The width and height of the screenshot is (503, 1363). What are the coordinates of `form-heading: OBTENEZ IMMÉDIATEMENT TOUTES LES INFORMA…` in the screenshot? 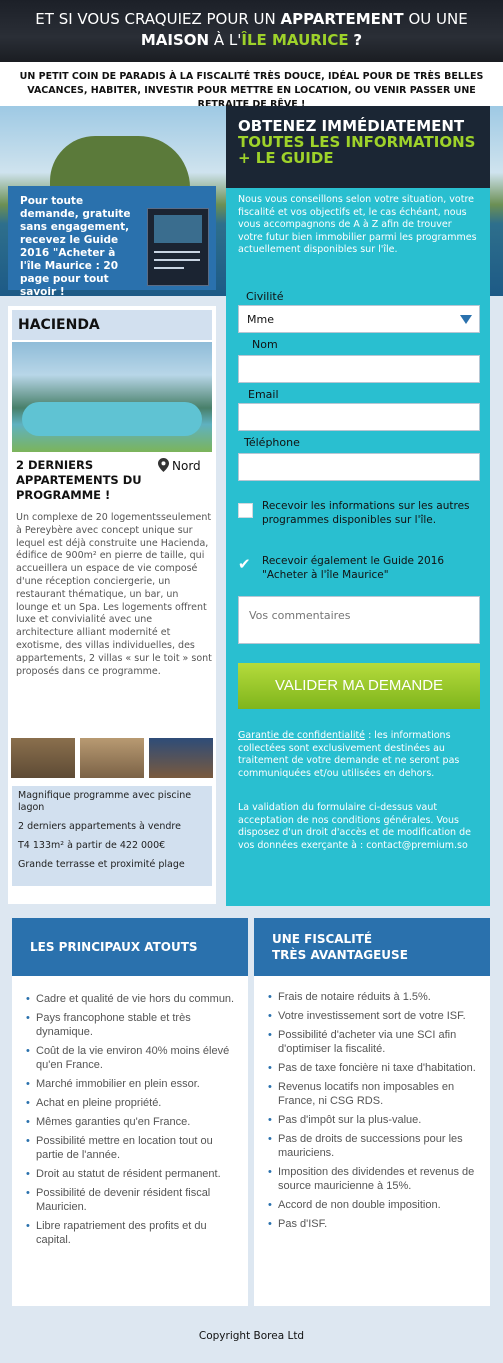 It's located at (358, 147).